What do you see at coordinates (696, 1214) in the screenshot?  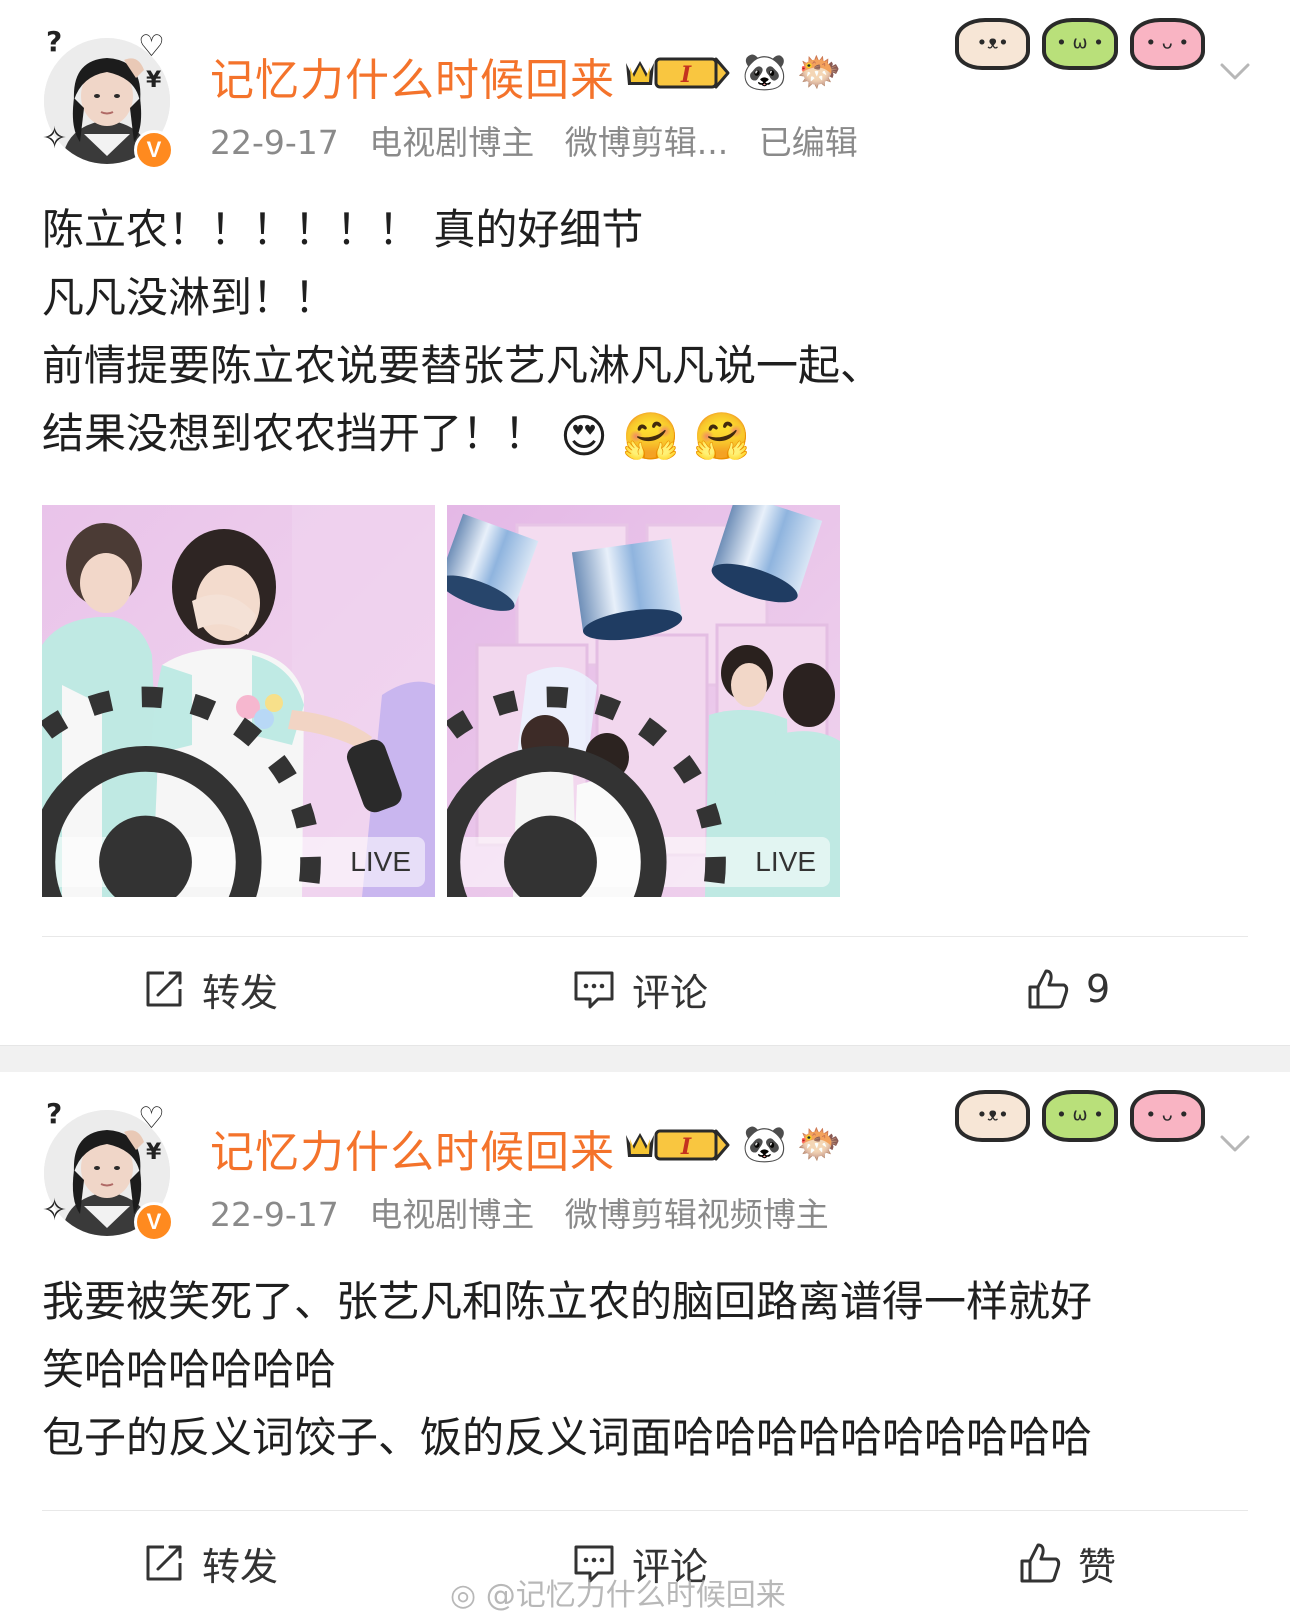 I see `user-tag: 微博剪辑视频博主` at bounding box center [696, 1214].